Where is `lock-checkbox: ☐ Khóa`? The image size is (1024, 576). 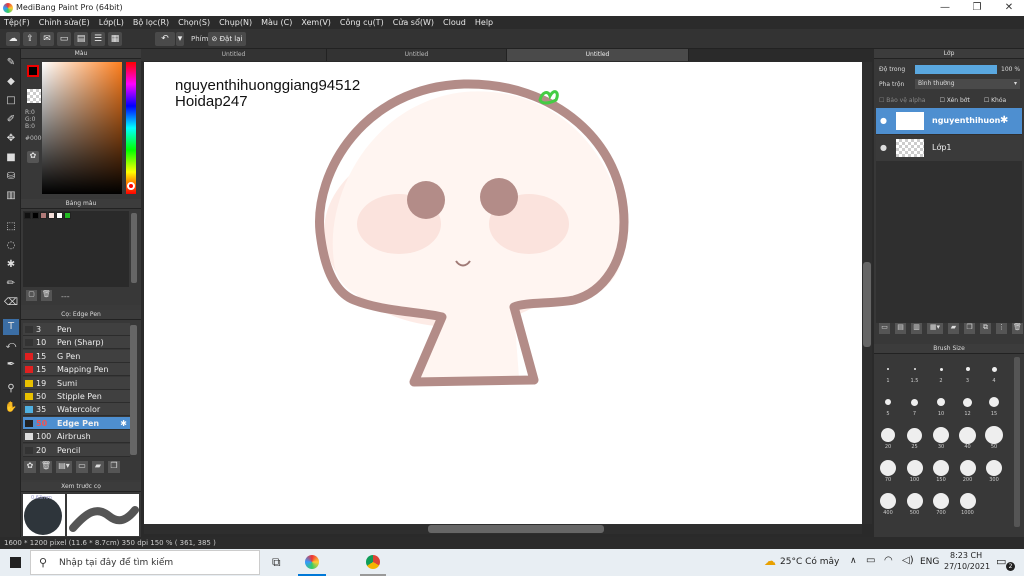 lock-checkbox: ☐ Khóa is located at coordinates (995, 100).